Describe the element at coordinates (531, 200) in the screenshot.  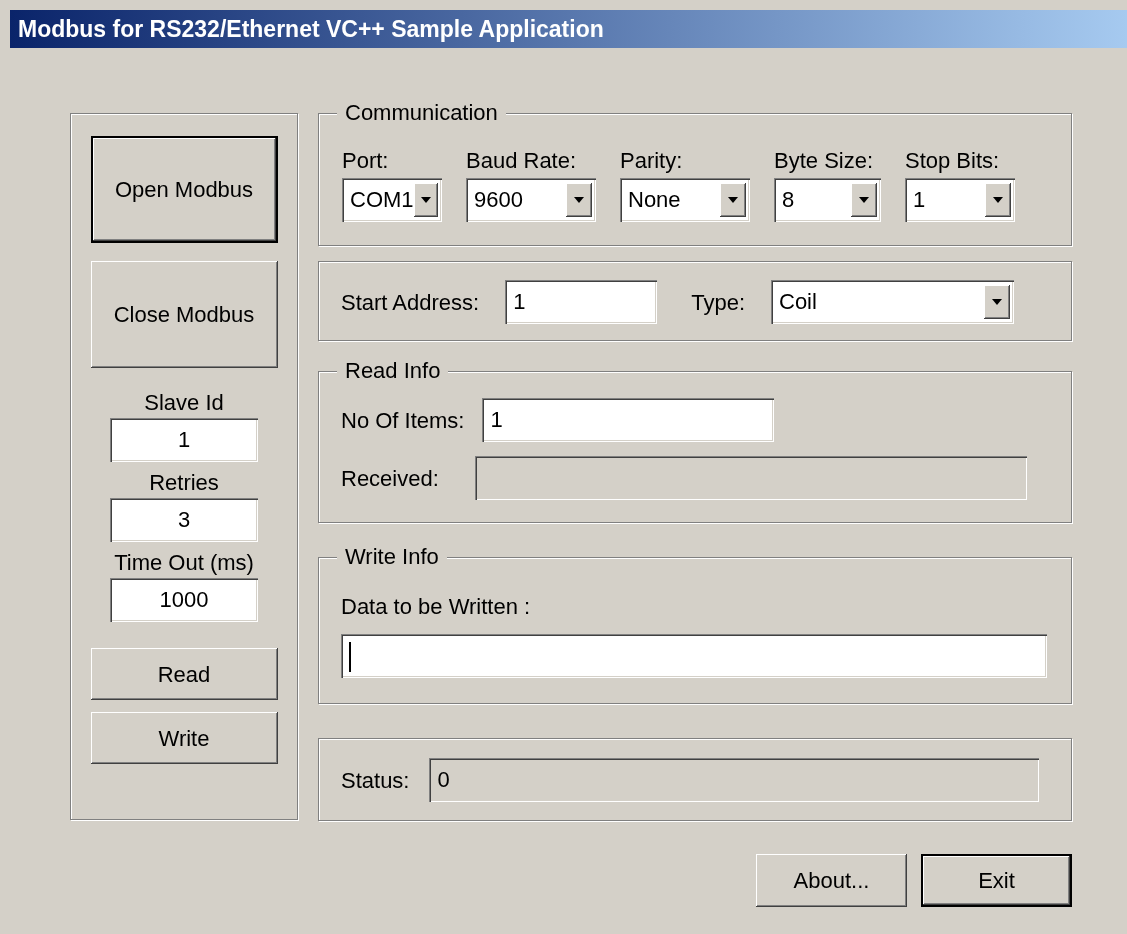
I see `dropdown: 9600` at that location.